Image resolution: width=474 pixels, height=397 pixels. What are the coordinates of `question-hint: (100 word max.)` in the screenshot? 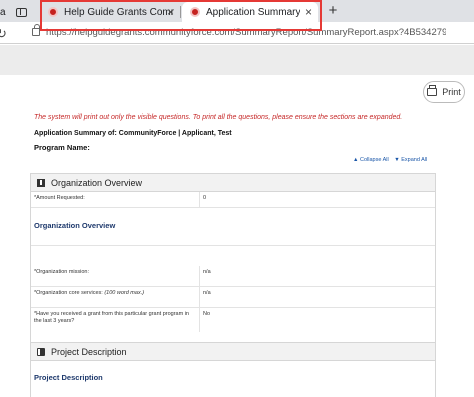 It's located at (124, 293).